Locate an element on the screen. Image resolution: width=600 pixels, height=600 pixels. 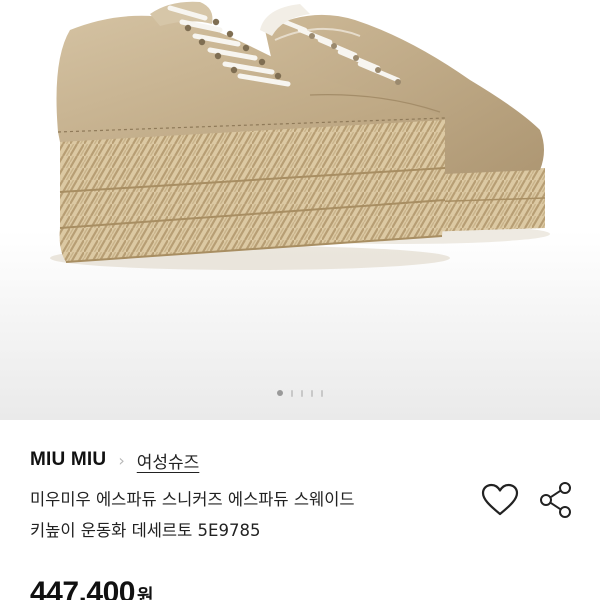
product-title-line1: 미우미우 에스파듀 스니커즈 에스파듀 스웨이드 is located at coordinates (192, 499).